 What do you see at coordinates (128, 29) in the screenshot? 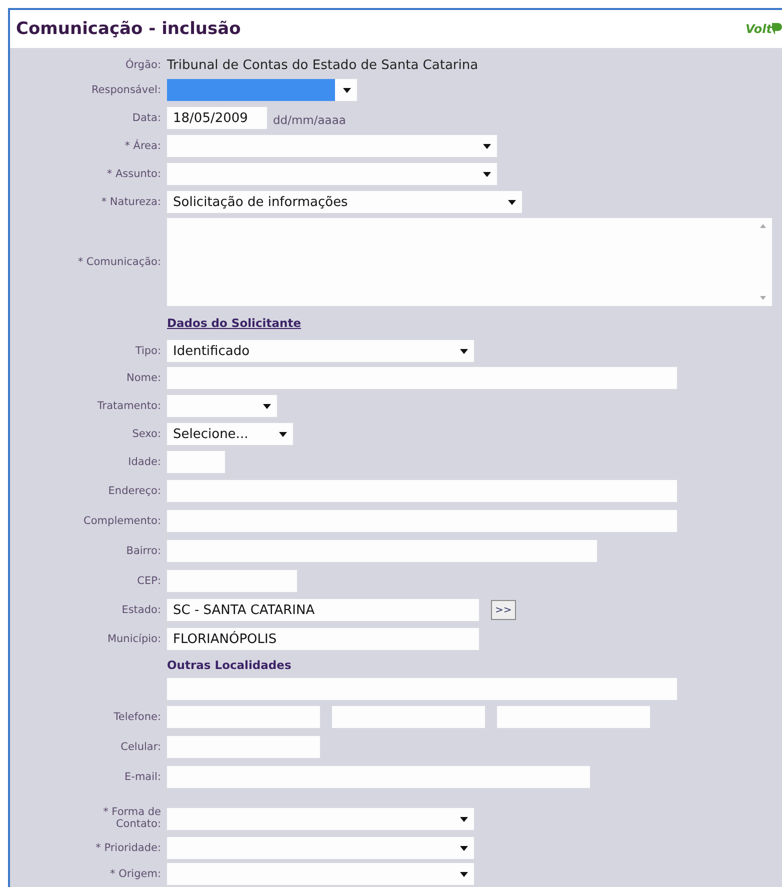
I see `page-title: Comunicação - inclusão` at bounding box center [128, 29].